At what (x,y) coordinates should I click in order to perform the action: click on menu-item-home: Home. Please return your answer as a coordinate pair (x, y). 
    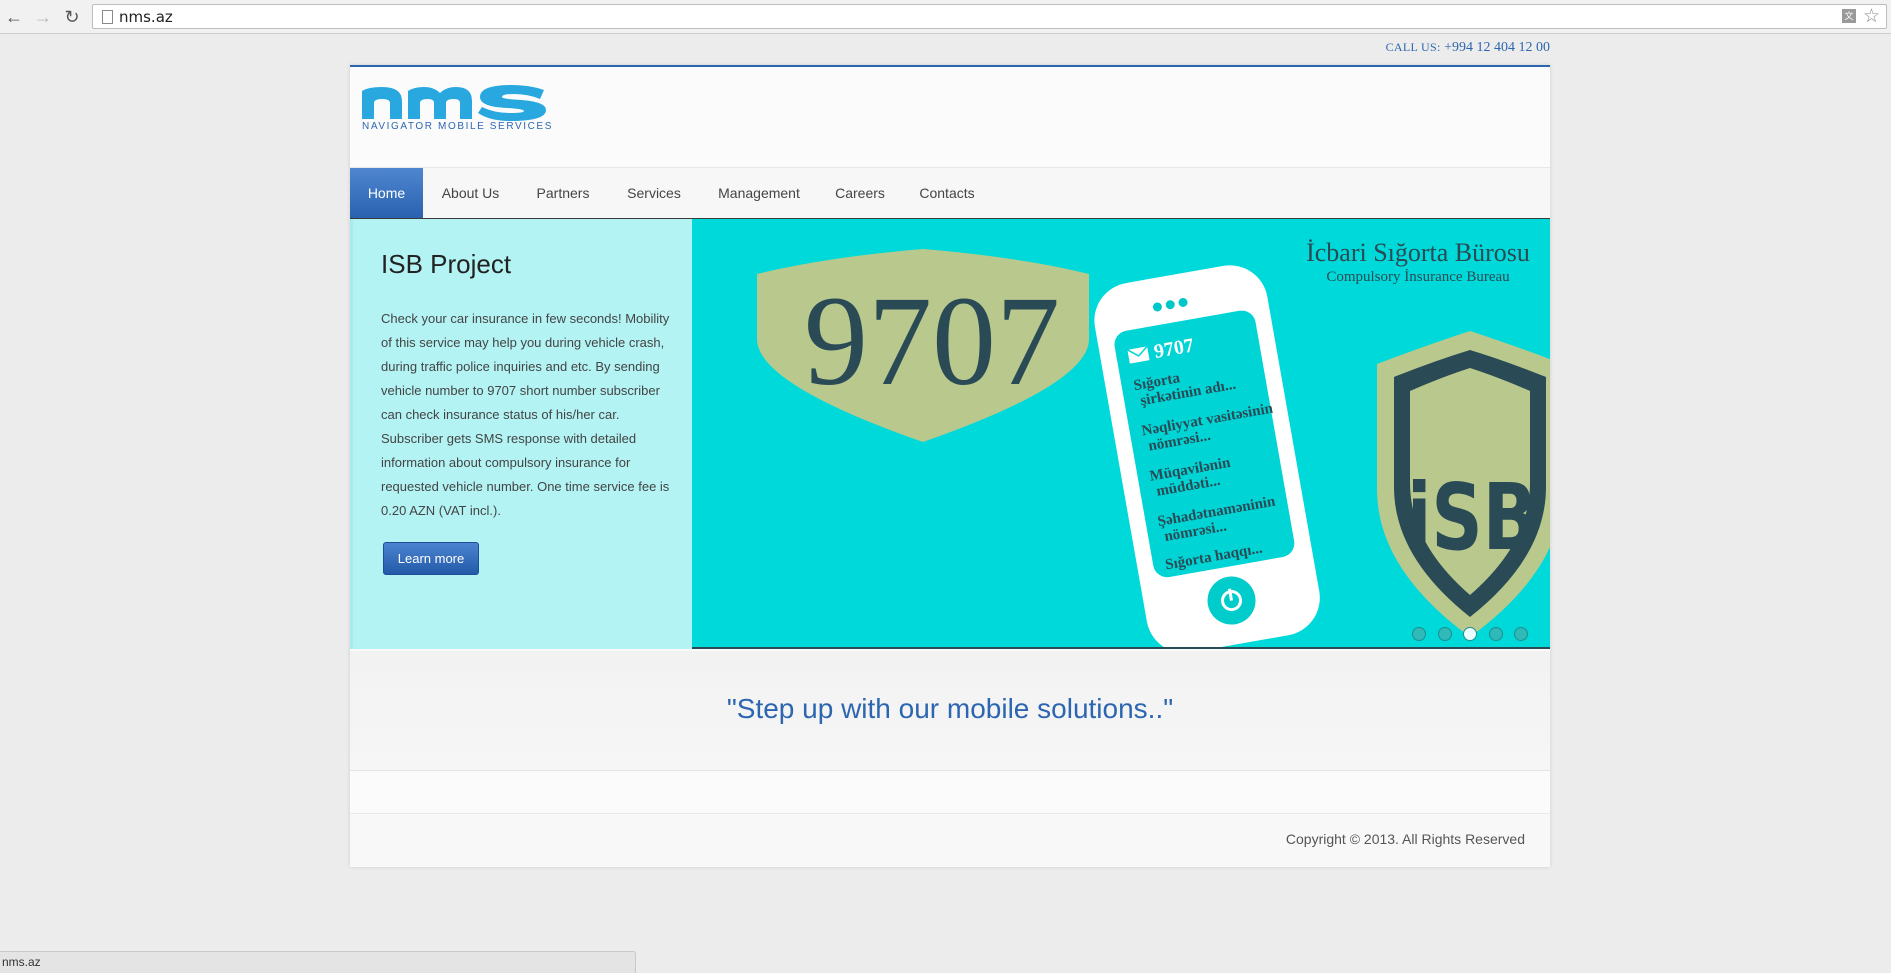
    Looking at the image, I should click on (386, 193).